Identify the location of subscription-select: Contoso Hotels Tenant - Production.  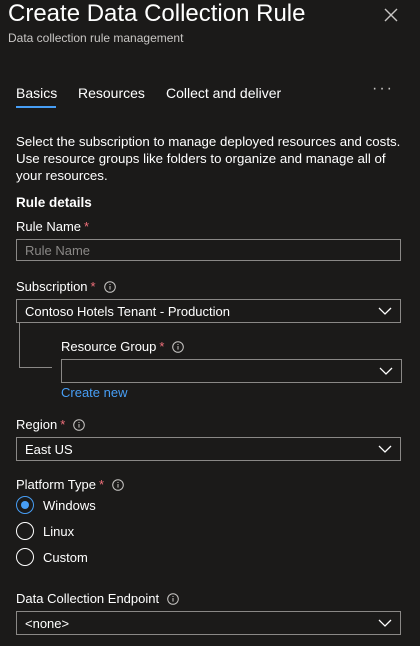
(208, 311).